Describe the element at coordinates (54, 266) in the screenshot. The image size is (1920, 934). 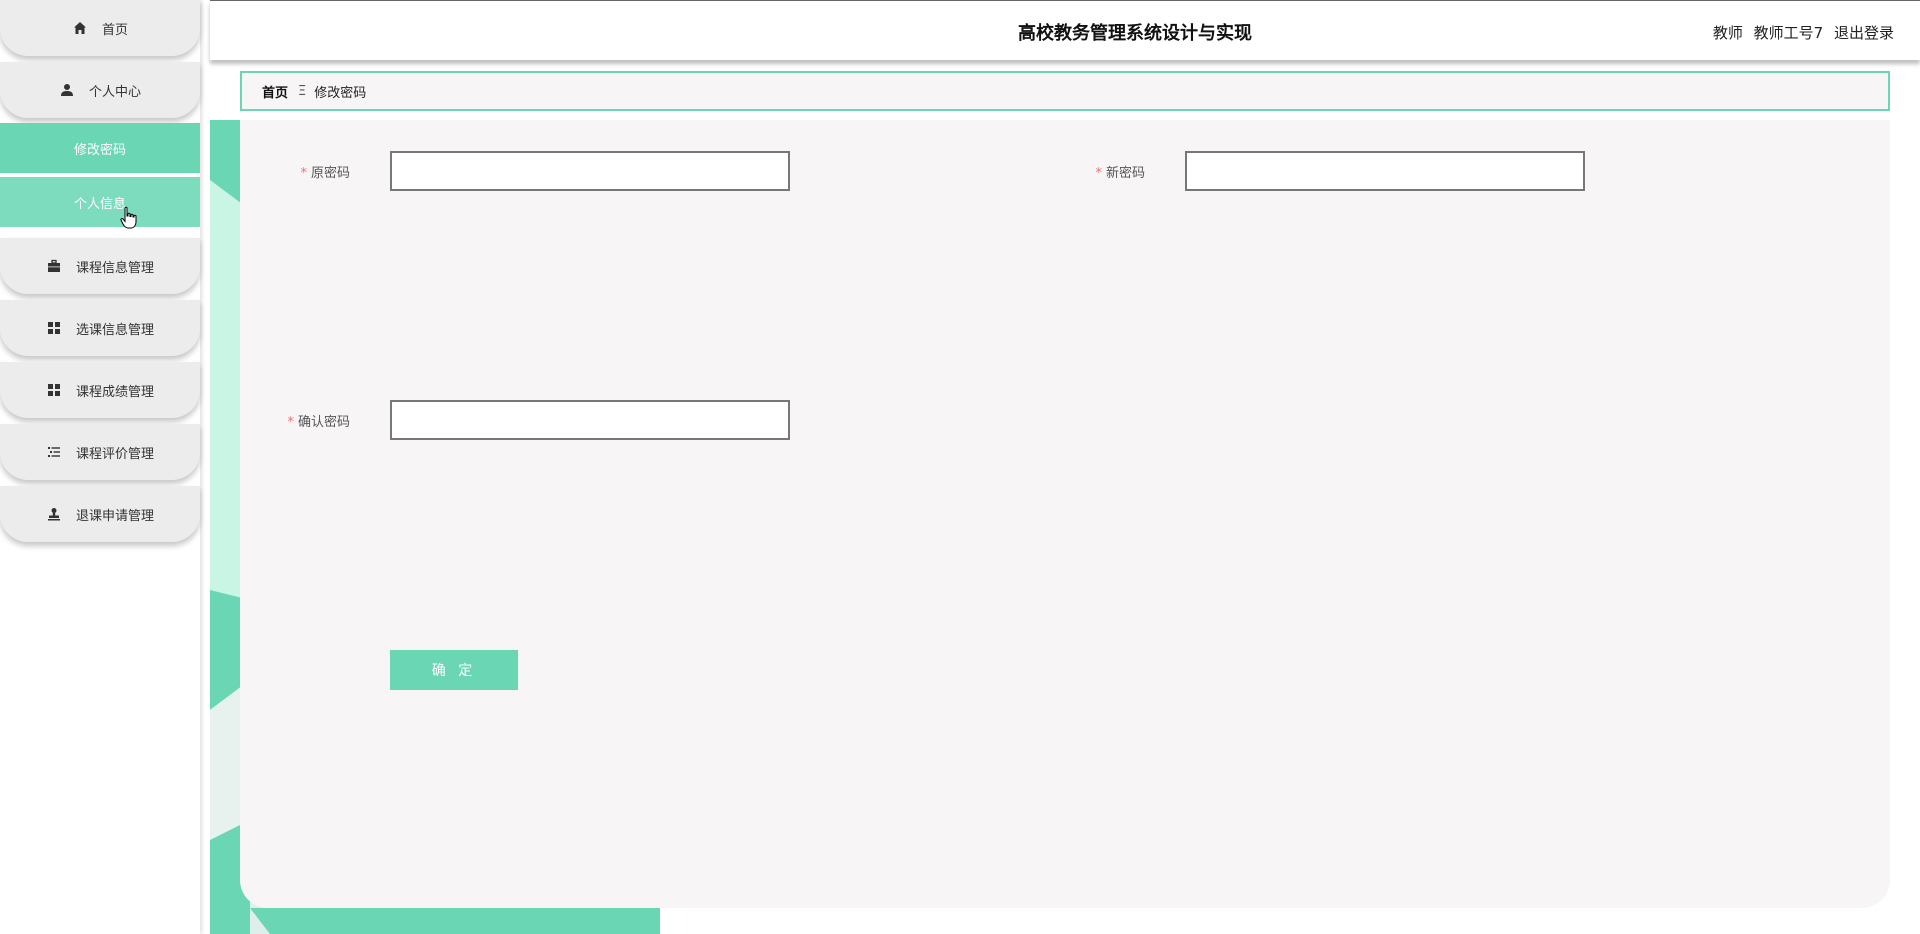
I see `briefcase-icon` at that location.